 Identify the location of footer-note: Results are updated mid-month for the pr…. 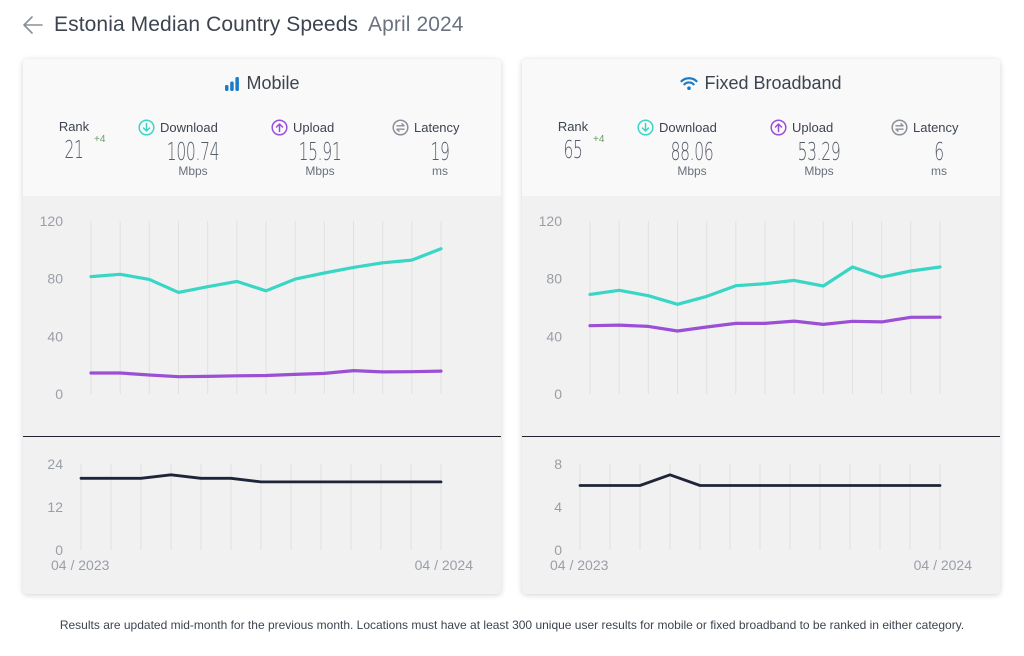
(512, 625).